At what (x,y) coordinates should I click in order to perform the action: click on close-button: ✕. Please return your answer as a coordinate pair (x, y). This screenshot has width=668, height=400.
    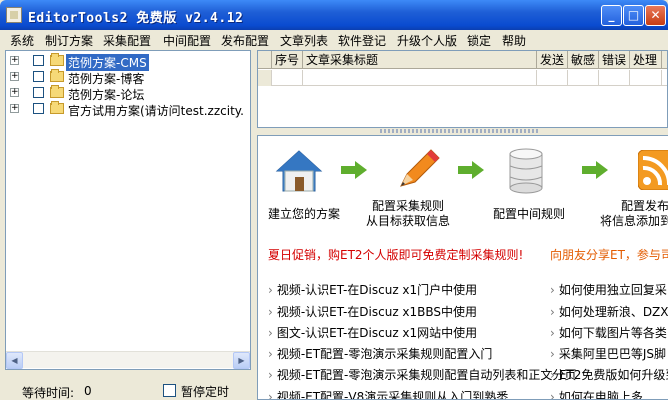
    Looking at the image, I should click on (655, 15).